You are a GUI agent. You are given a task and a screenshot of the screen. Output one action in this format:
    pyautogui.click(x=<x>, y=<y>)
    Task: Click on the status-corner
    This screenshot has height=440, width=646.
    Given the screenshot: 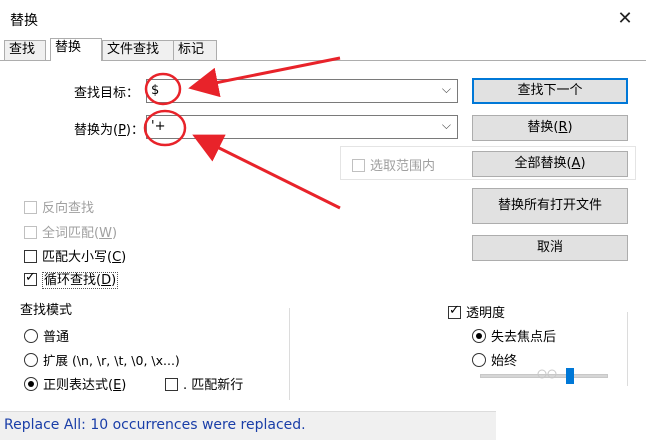 What is the action you would take?
    pyautogui.click(x=571, y=413)
    